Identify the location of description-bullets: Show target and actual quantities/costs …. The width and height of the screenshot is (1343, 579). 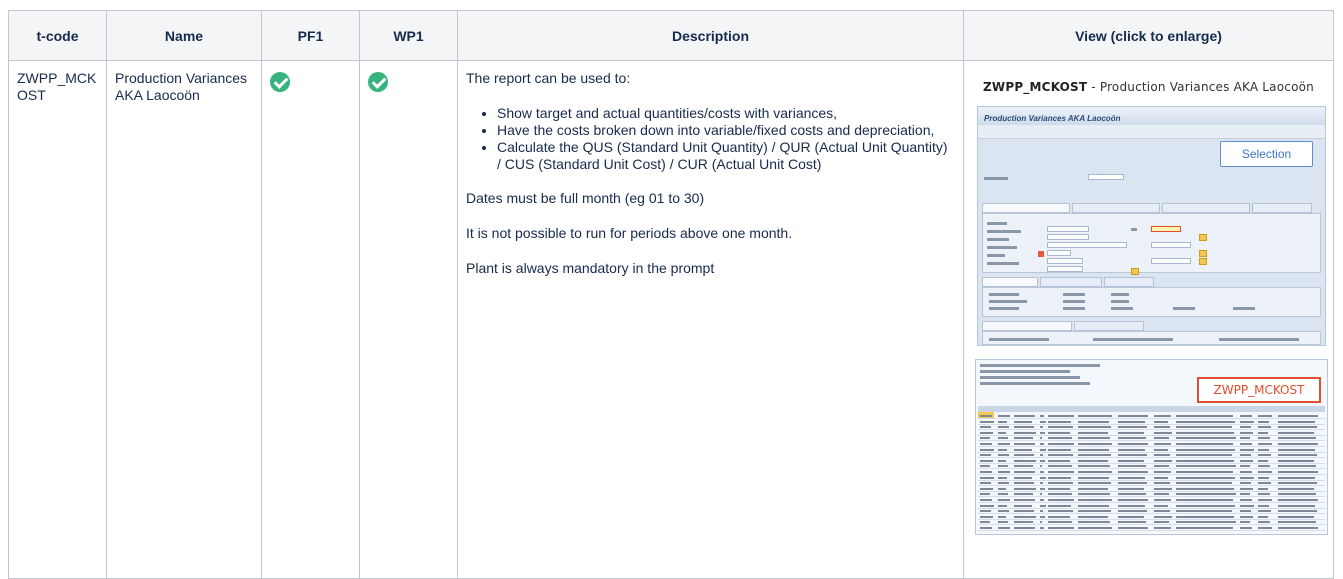
(710, 139).